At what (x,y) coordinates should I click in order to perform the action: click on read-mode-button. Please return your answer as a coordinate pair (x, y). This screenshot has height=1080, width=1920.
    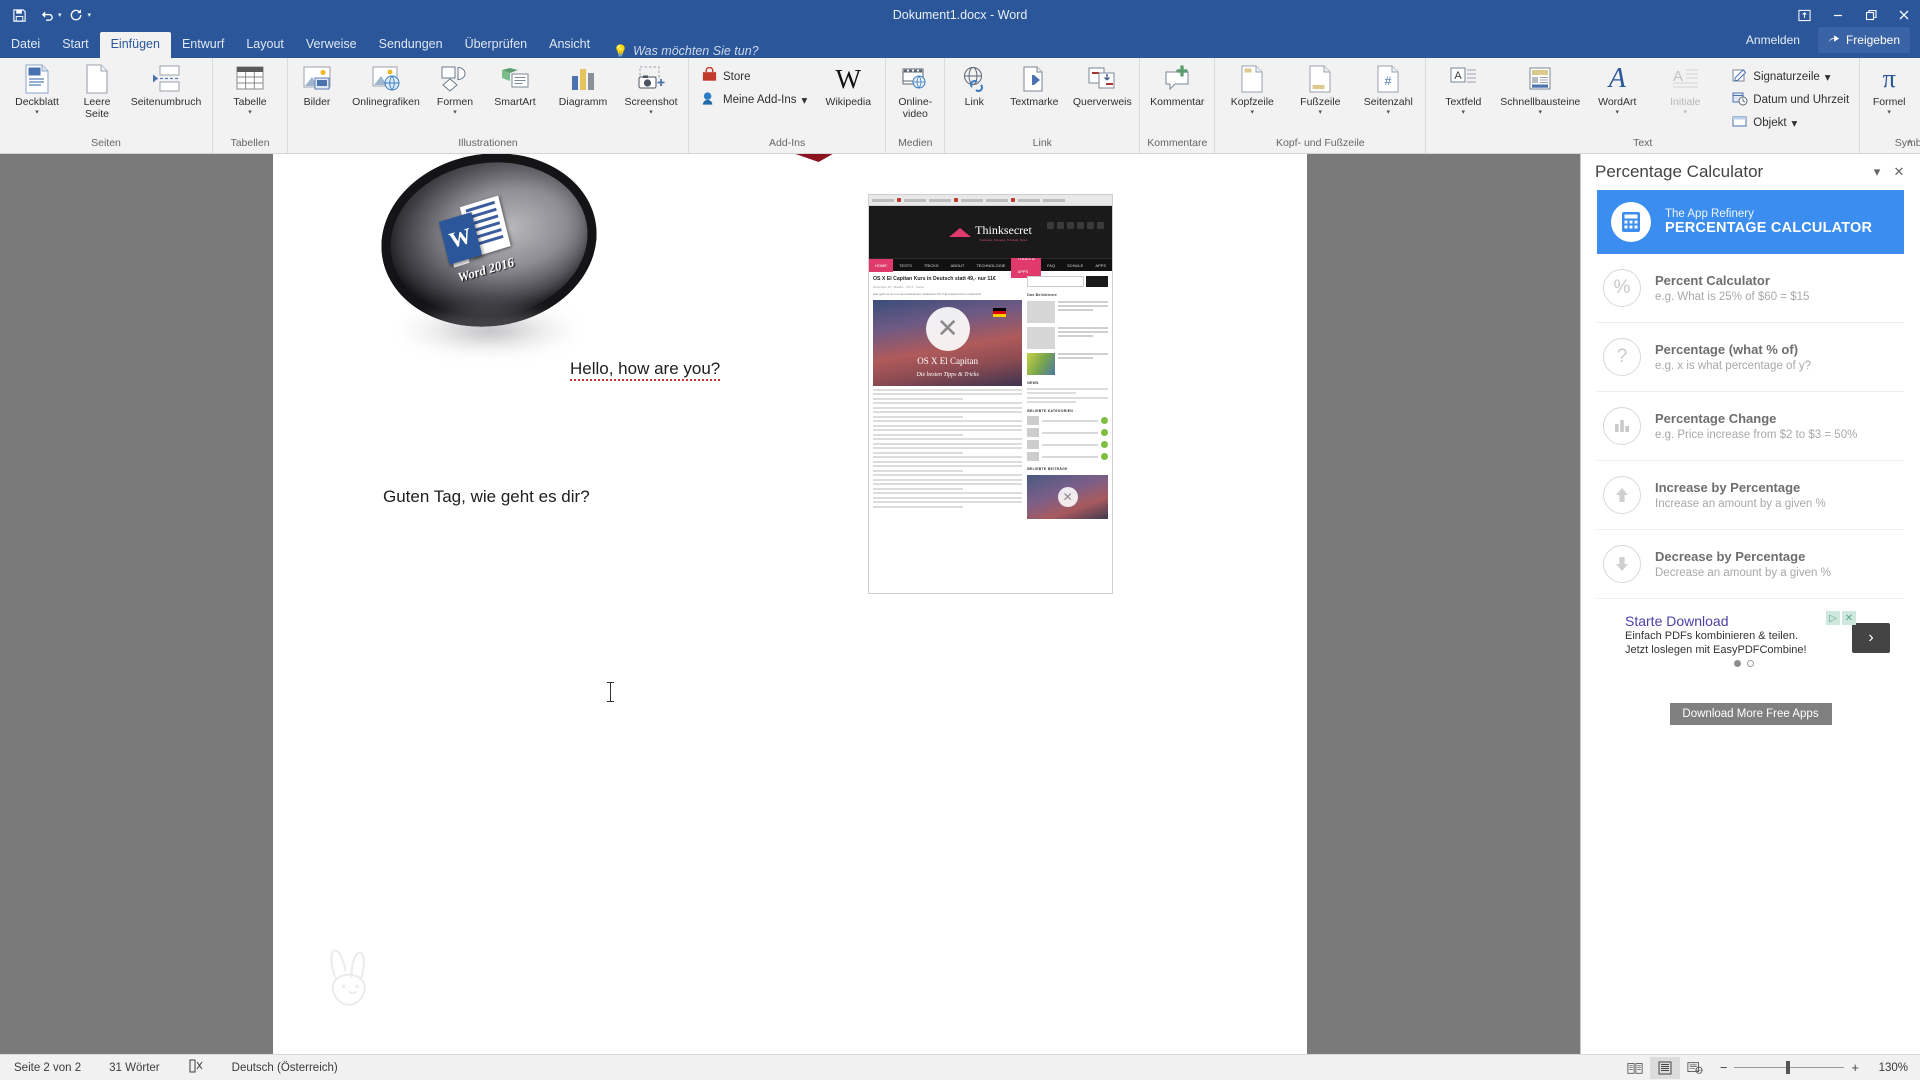
    Looking at the image, I should click on (1635, 1068).